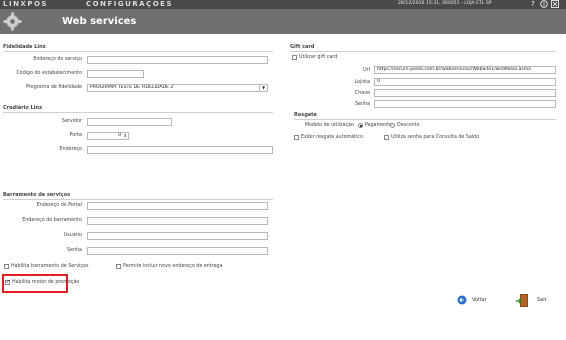 The height and width of the screenshot is (340, 566). Describe the element at coordinates (118, 266) in the screenshot. I see `permite-endereco-checkbox` at that location.